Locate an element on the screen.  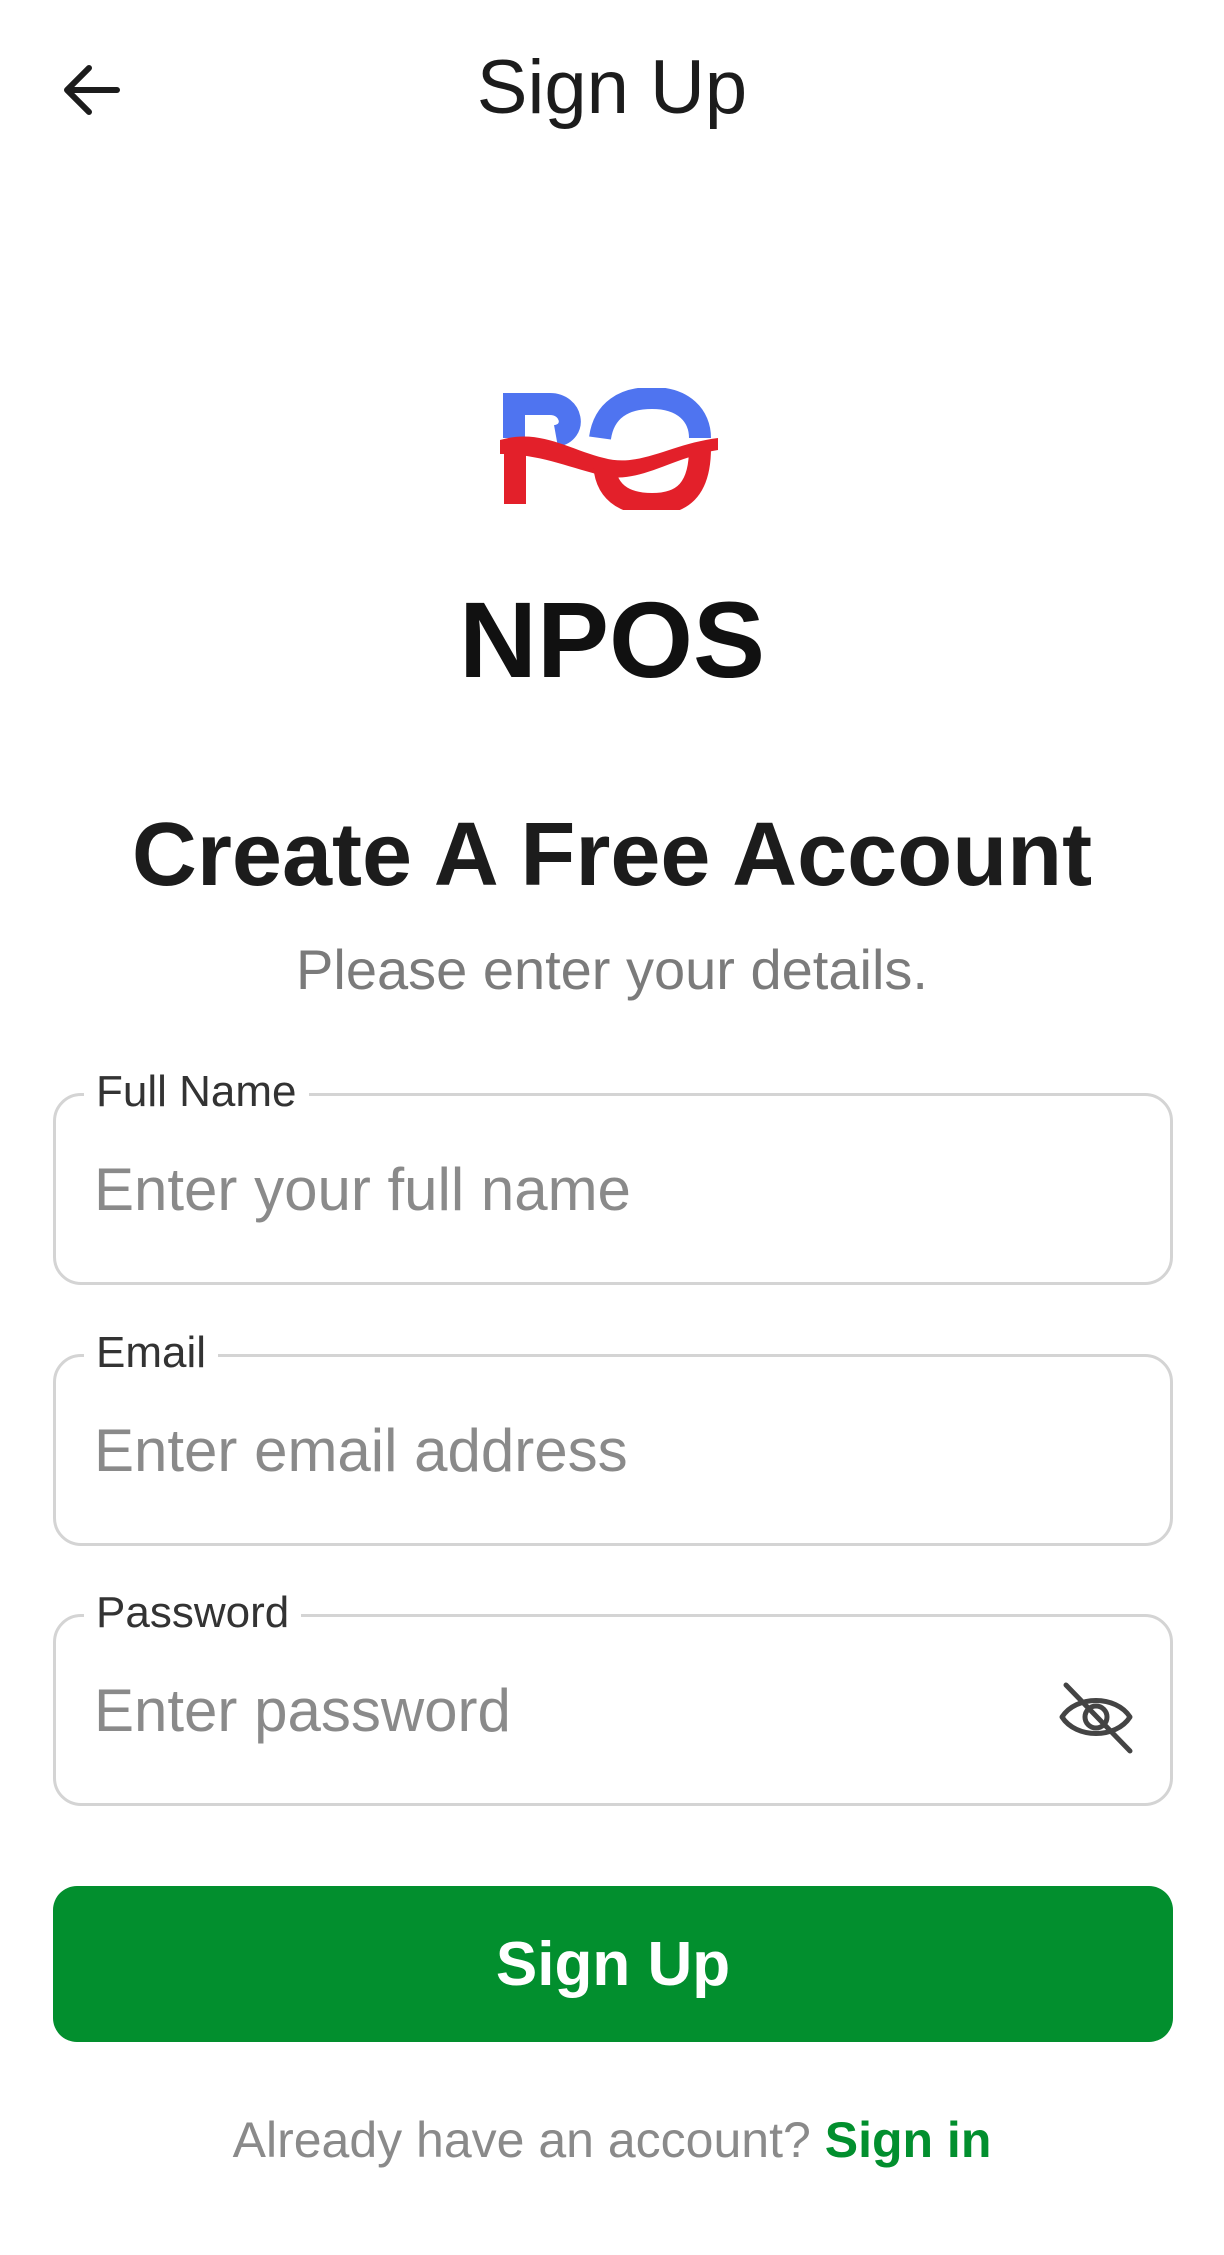
sign-up-button: Sign Up is located at coordinates (613, 1964).